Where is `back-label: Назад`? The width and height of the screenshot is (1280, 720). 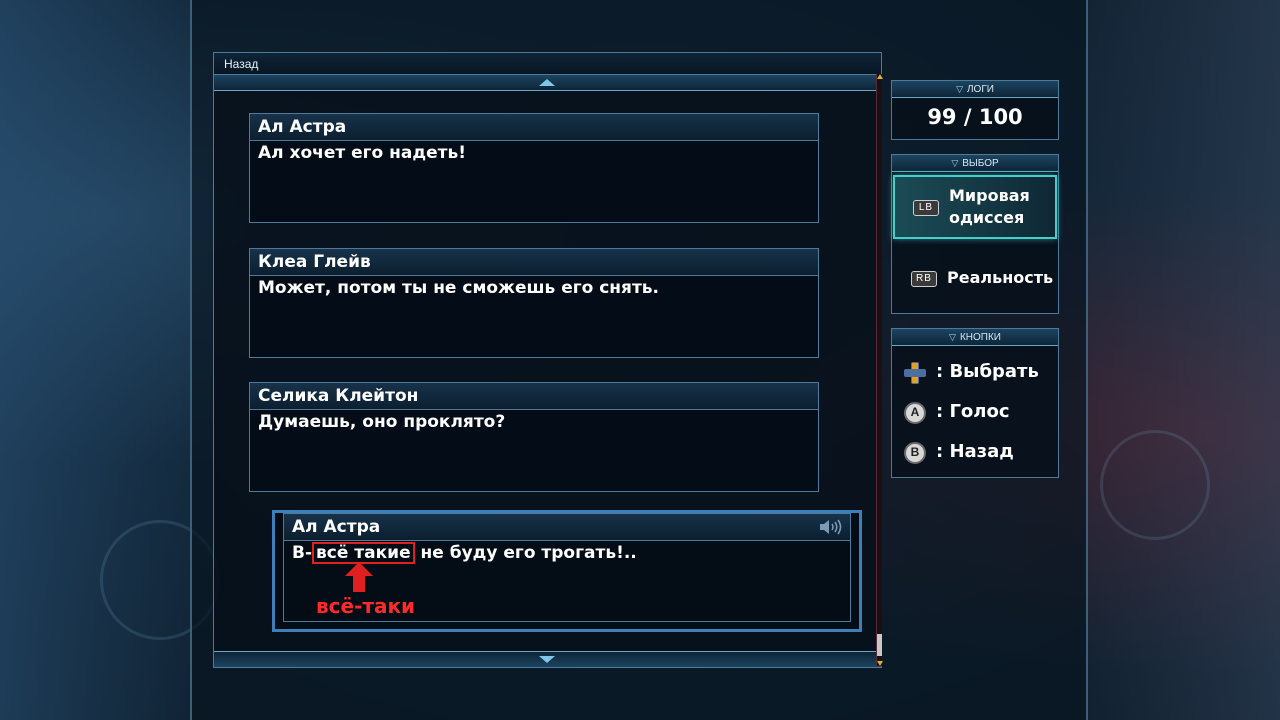
back-label: Назад is located at coordinates (241, 64).